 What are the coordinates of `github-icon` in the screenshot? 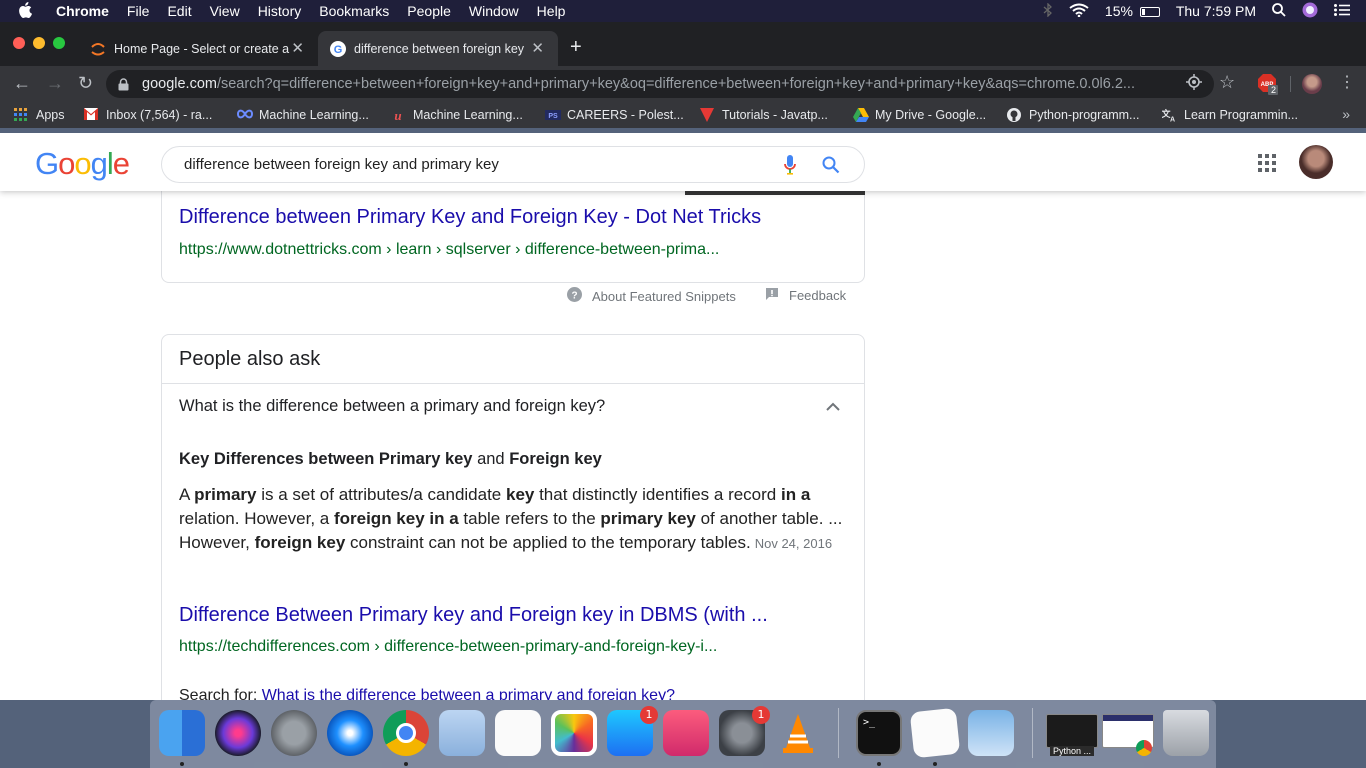 It's located at (1014, 115).